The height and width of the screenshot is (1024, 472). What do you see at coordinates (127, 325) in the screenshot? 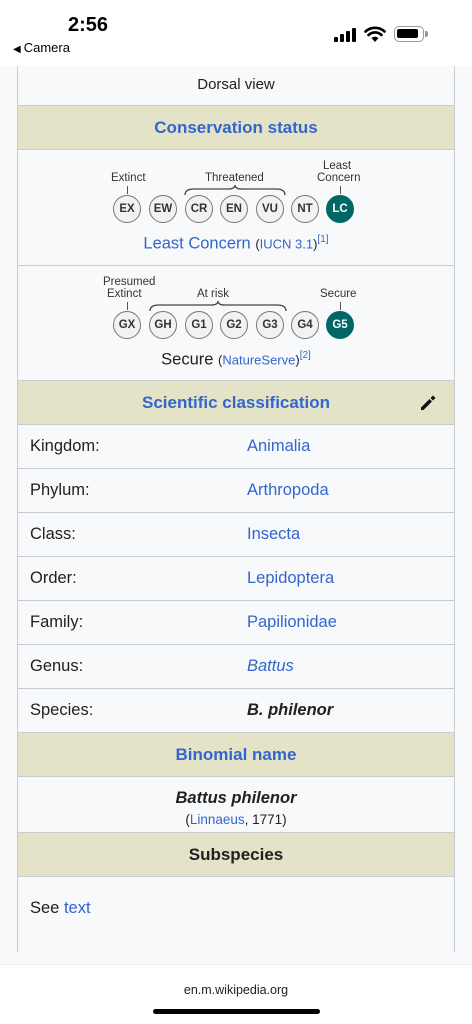
I see `ns-gx-circle: GX` at bounding box center [127, 325].